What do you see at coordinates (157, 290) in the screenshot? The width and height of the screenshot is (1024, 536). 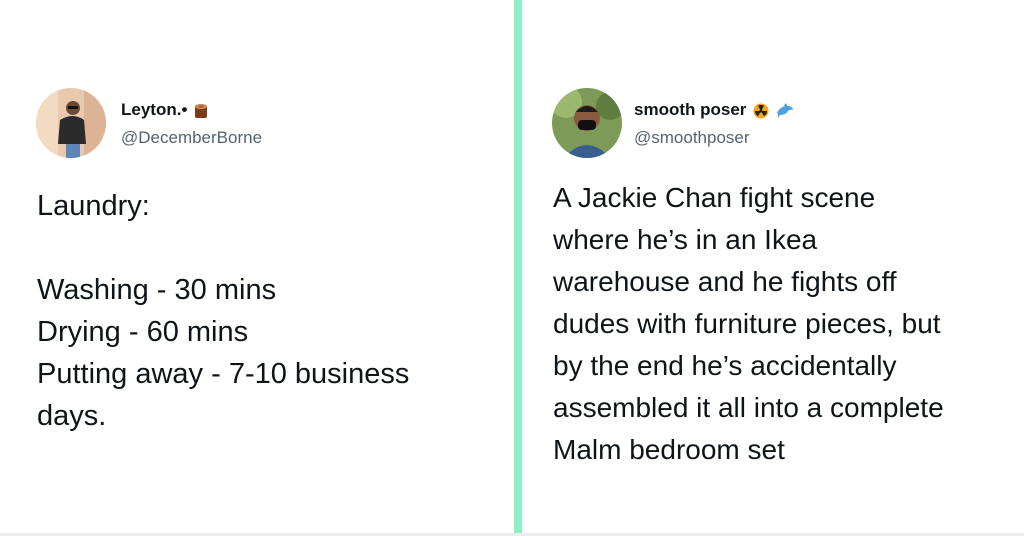 I see `tweet-line: Washing - 30 mins` at bounding box center [157, 290].